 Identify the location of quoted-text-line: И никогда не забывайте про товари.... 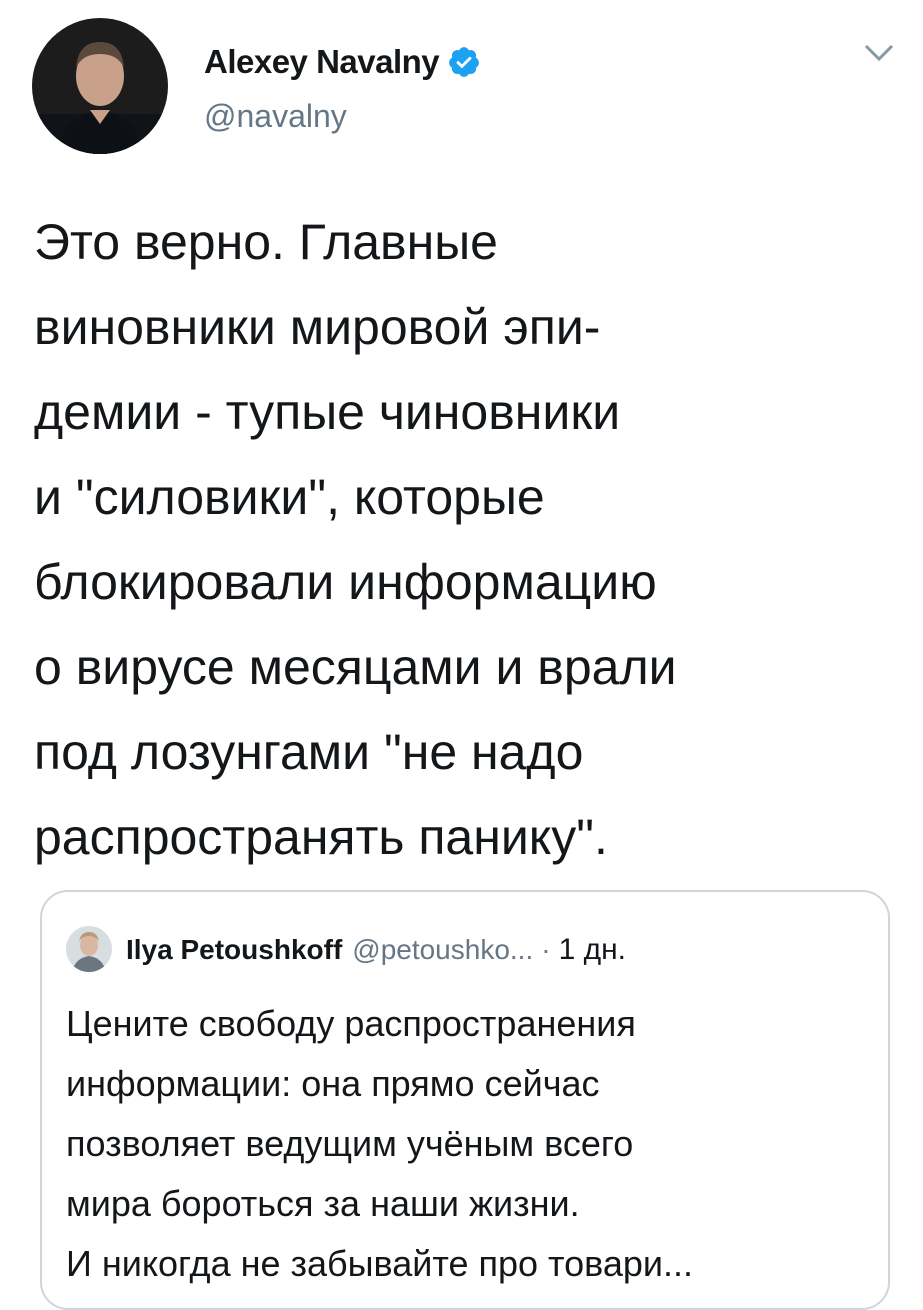
(379, 1263).